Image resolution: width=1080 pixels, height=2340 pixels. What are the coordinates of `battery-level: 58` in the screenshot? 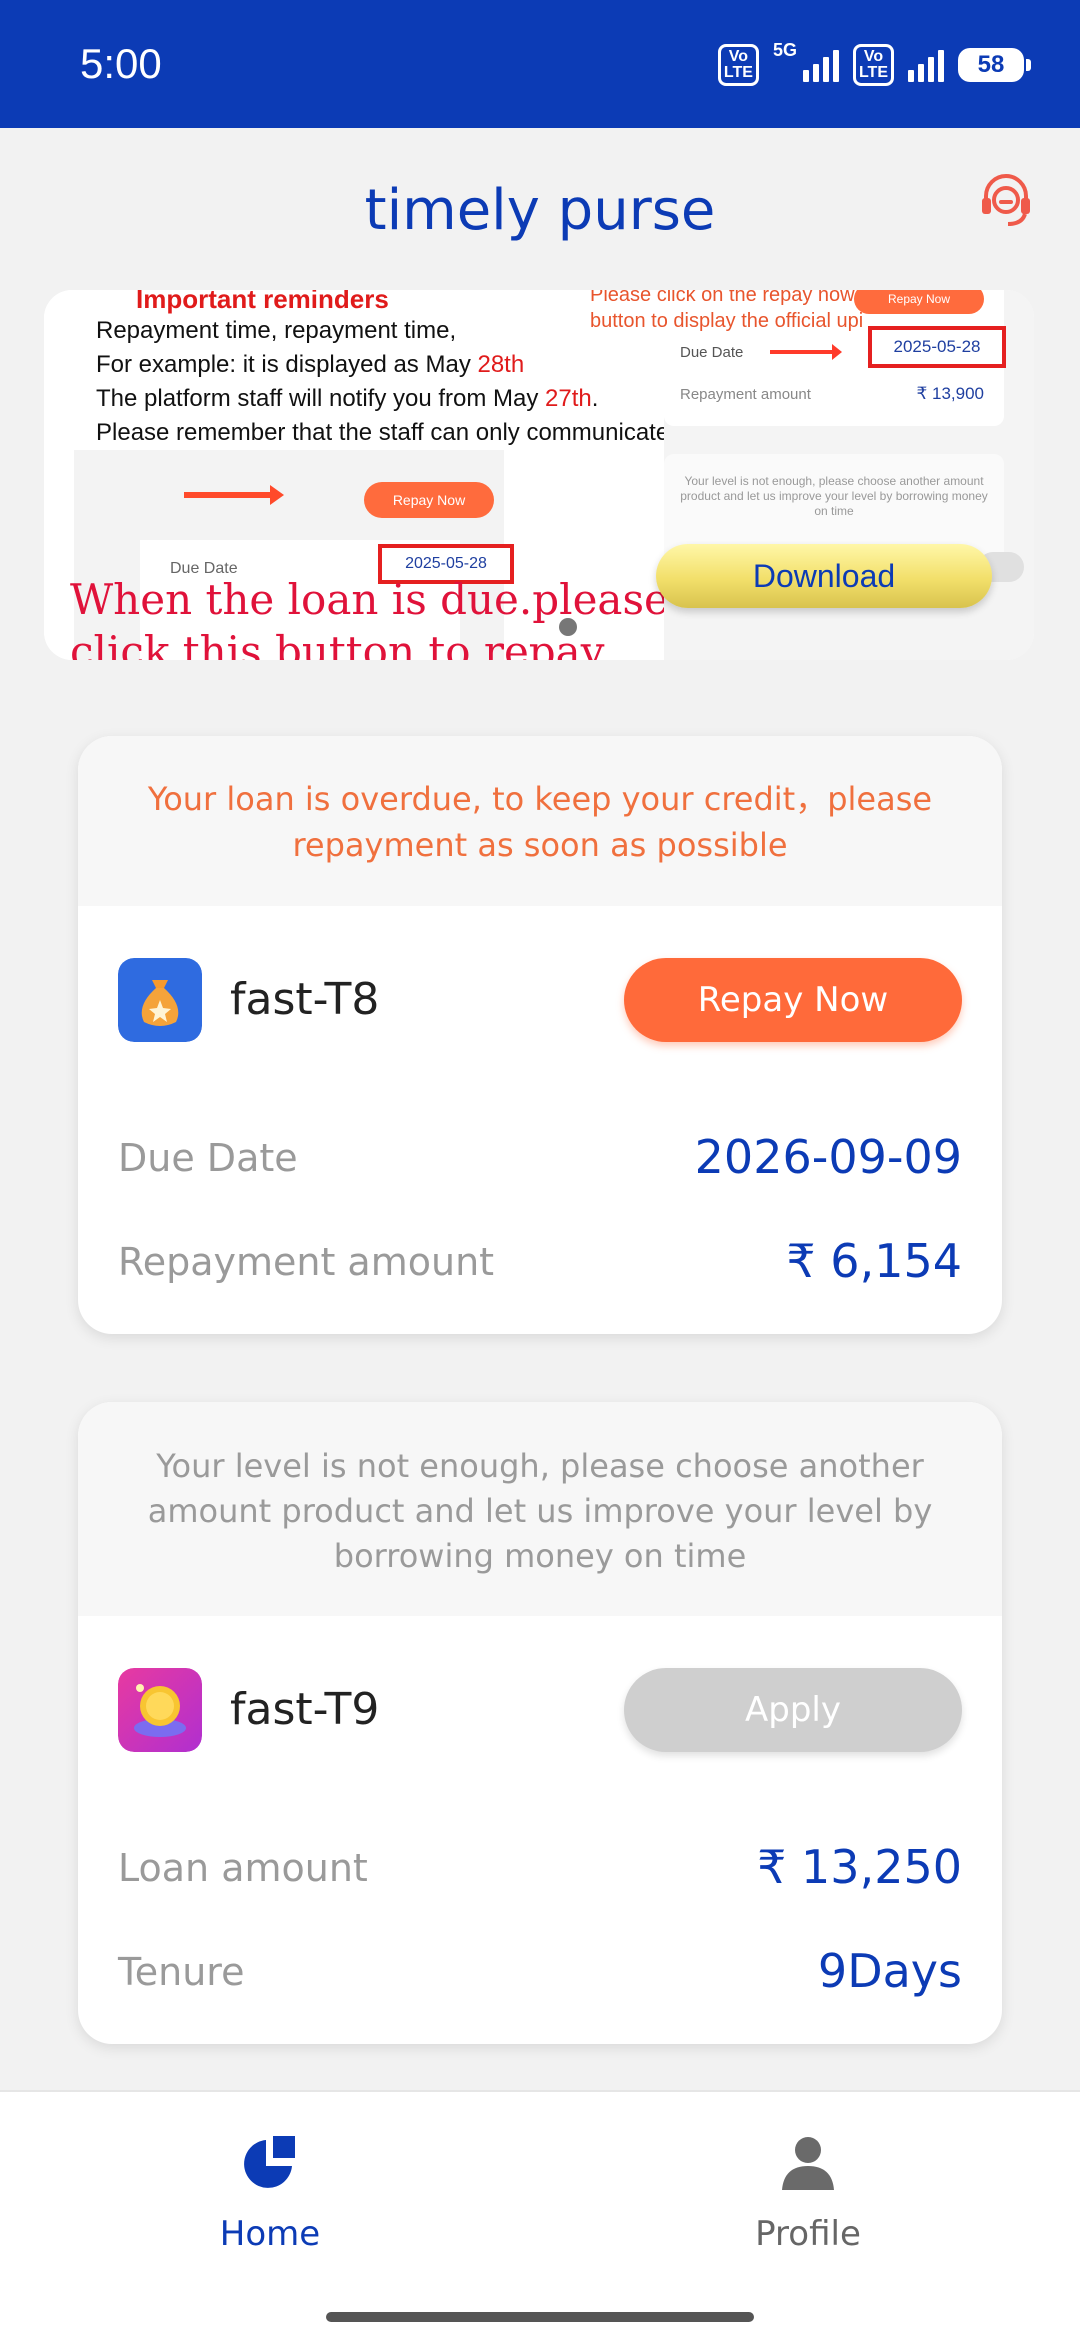 It's located at (991, 64).